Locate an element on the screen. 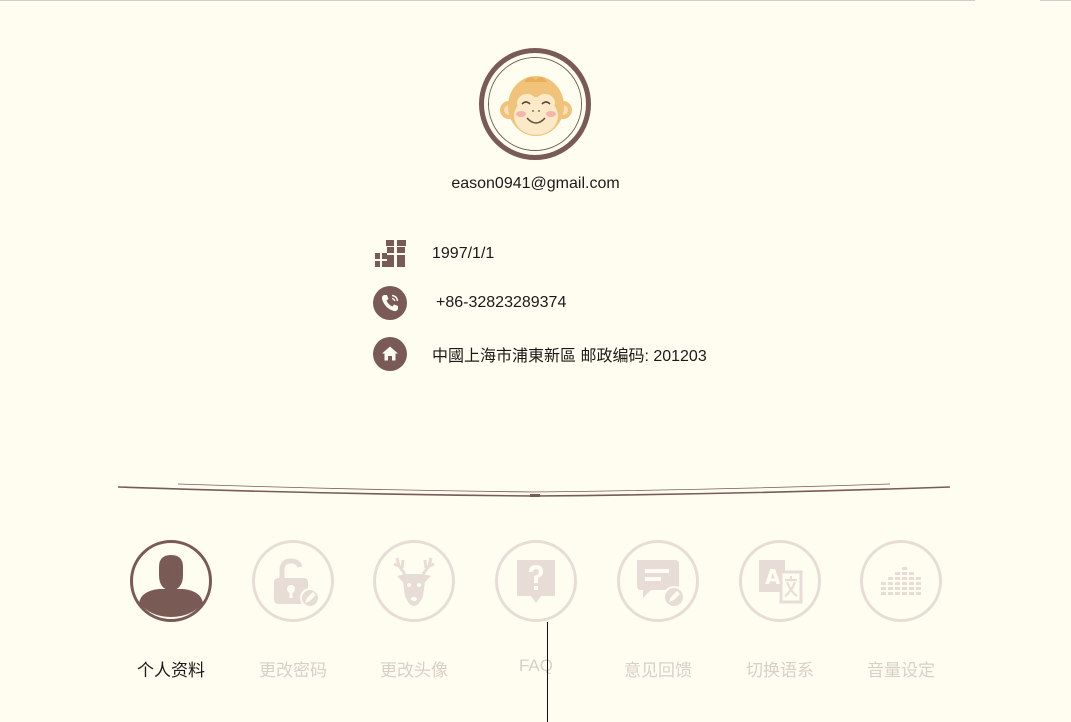 The width and height of the screenshot is (1071, 722). equalizer-icon is located at coordinates (901, 581).